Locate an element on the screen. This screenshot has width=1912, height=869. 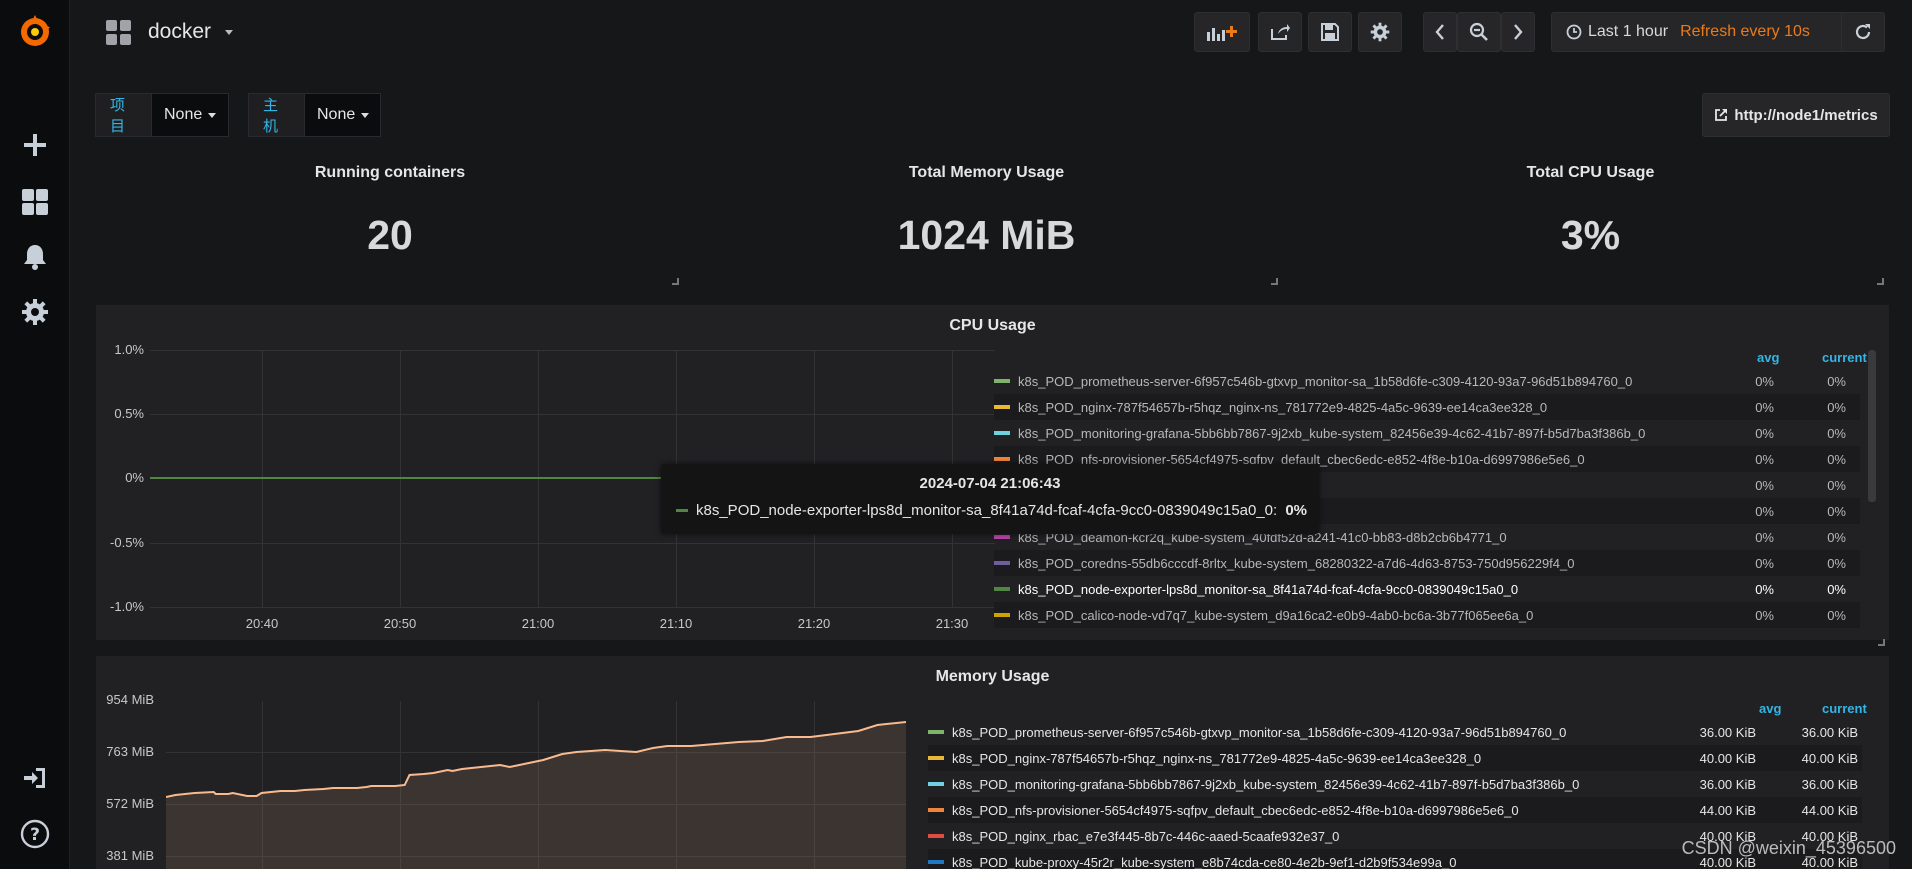
metrics-link-label: http://node1/metrics is located at coordinates (1806, 115).